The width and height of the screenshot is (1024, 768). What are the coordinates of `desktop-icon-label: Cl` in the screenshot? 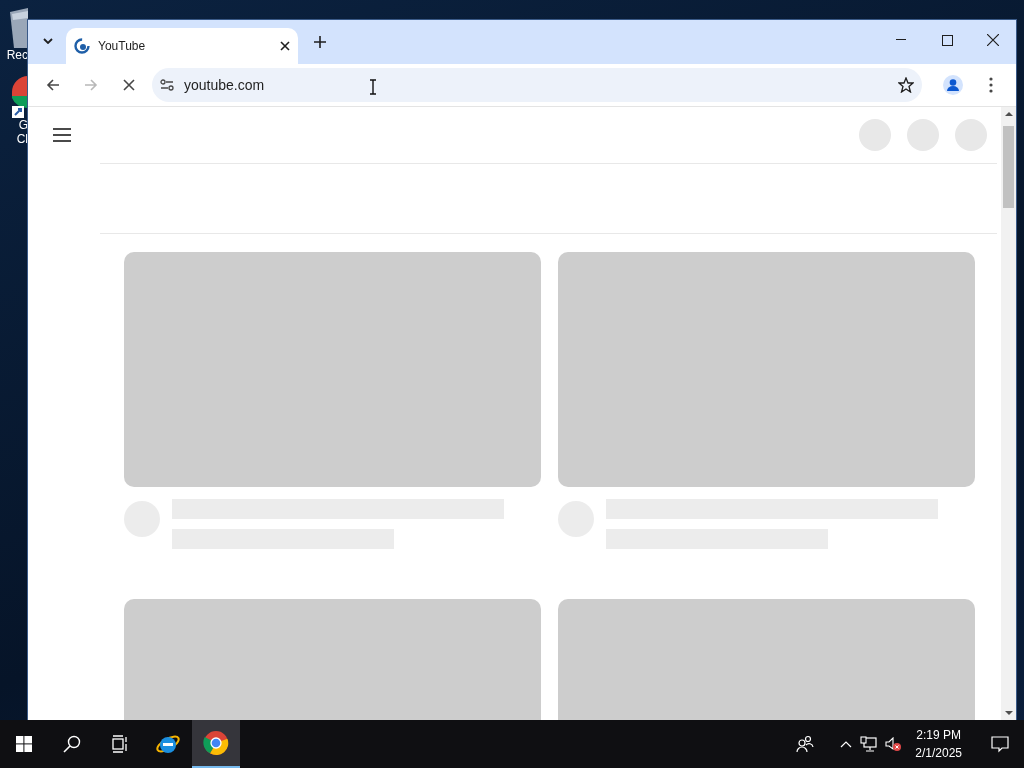 It's located at (22, 139).